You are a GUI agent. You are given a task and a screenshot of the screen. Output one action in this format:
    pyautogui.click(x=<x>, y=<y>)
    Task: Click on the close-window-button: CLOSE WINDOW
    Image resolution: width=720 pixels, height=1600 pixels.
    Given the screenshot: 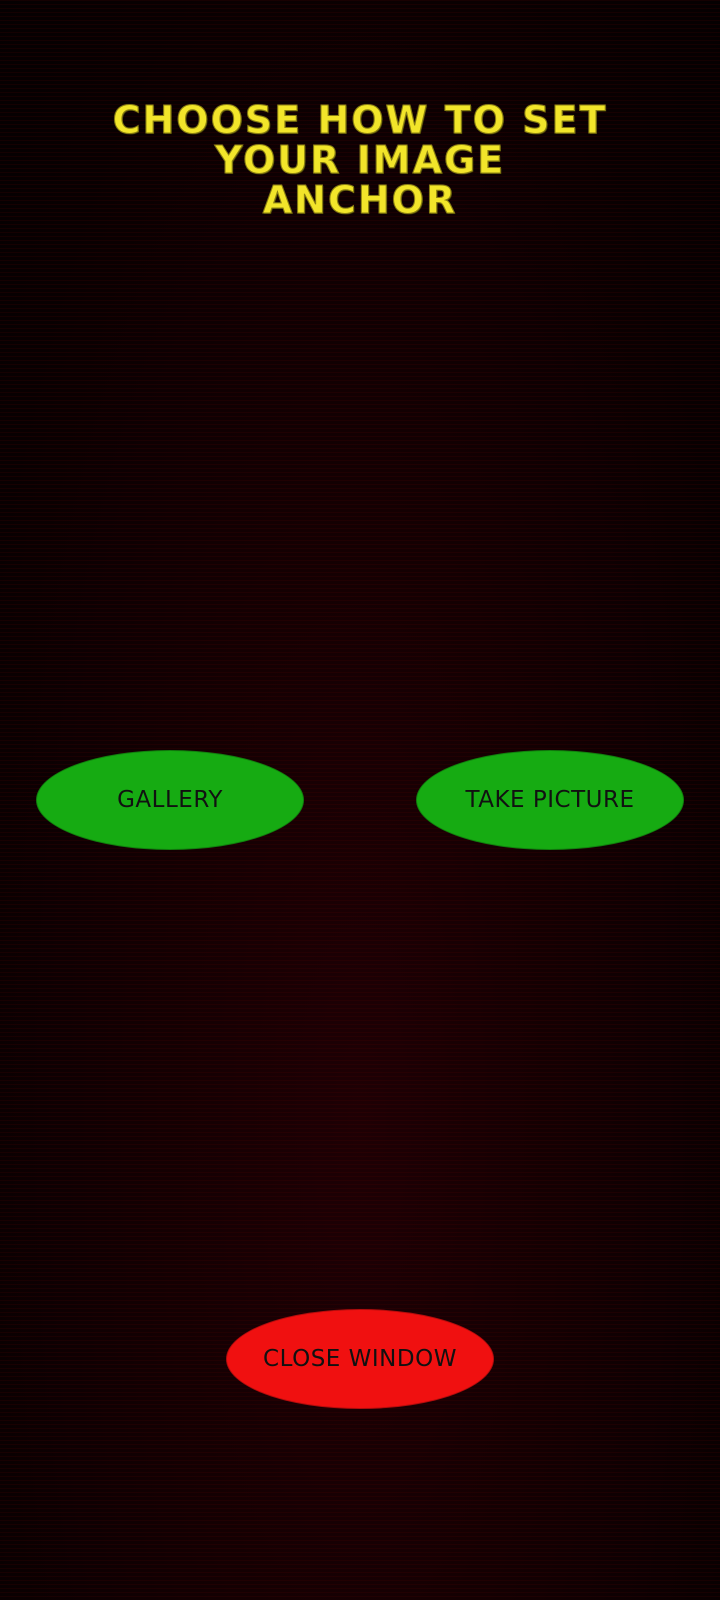 What is the action you would take?
    pyautogui.click(x=360, y=1359)
    